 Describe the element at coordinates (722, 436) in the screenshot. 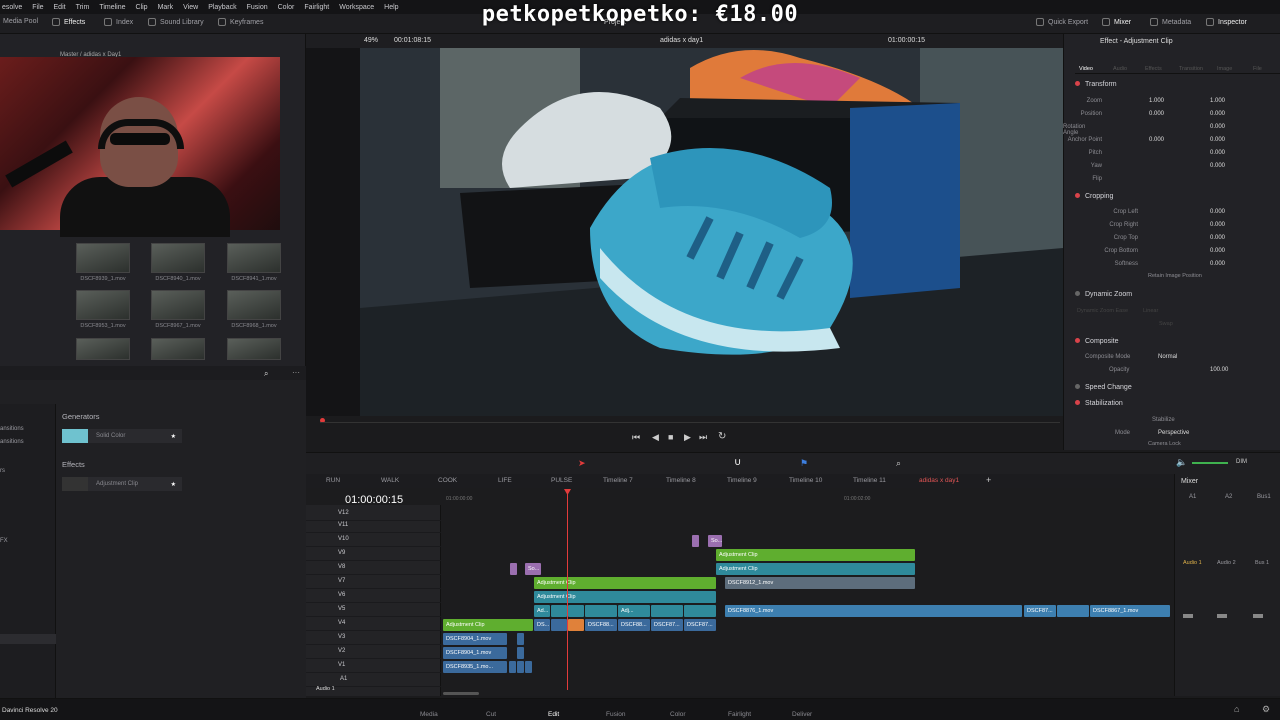

I see `loop-icon: ↻` at that location.